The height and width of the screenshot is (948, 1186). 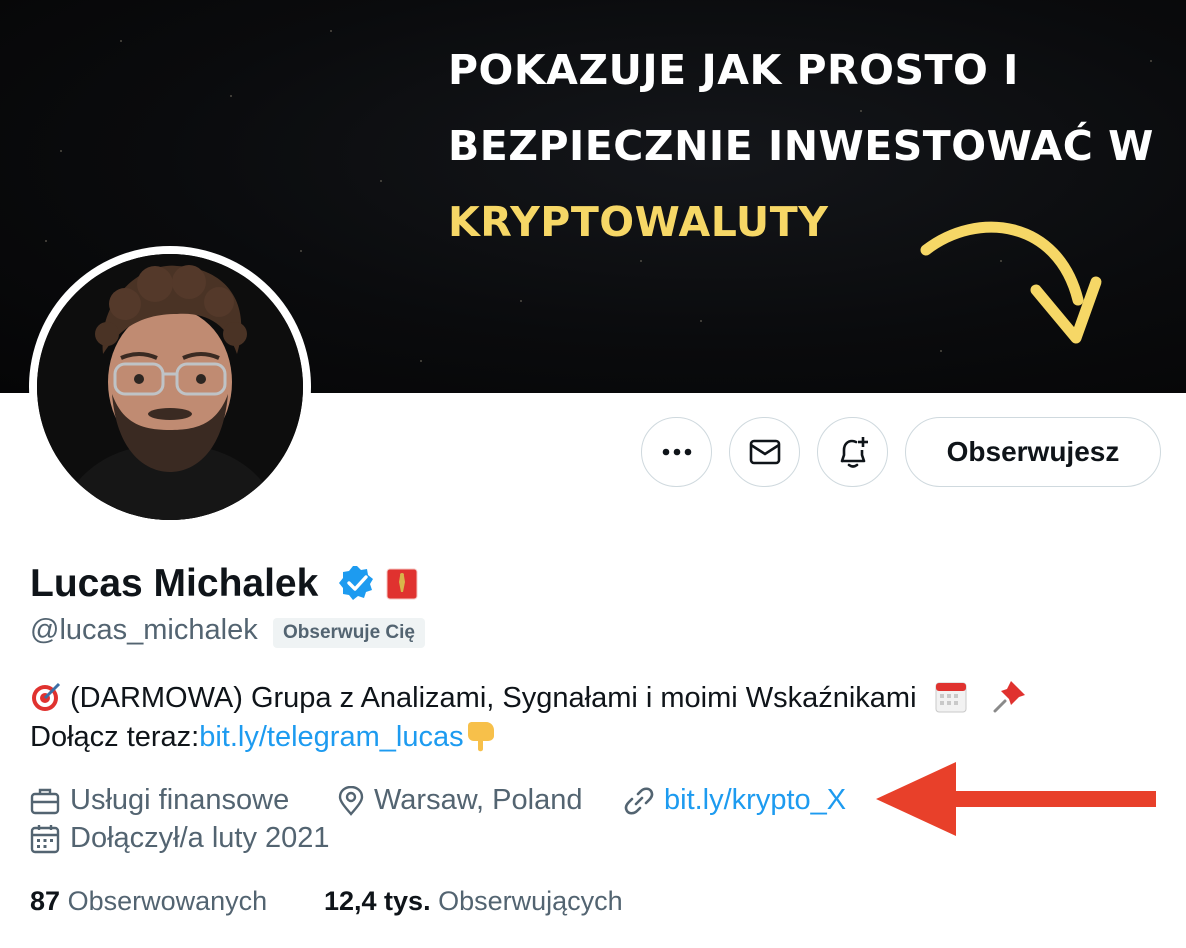 I want to click on joined-text: Dołączył/a luty 2021, so click(x=200, y=838).